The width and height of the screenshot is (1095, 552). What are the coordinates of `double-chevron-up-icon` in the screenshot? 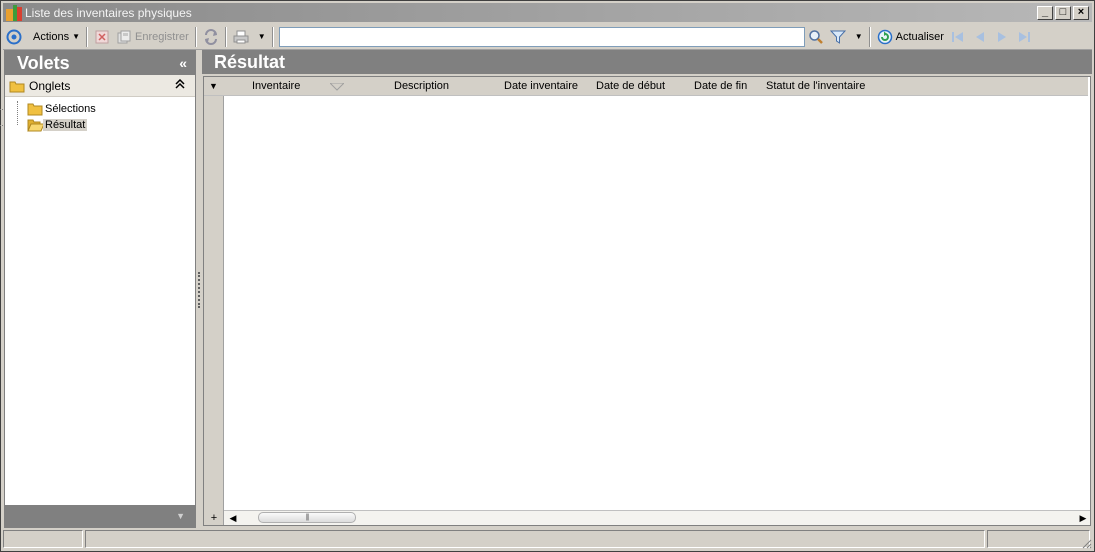 It's located at (180, 85).